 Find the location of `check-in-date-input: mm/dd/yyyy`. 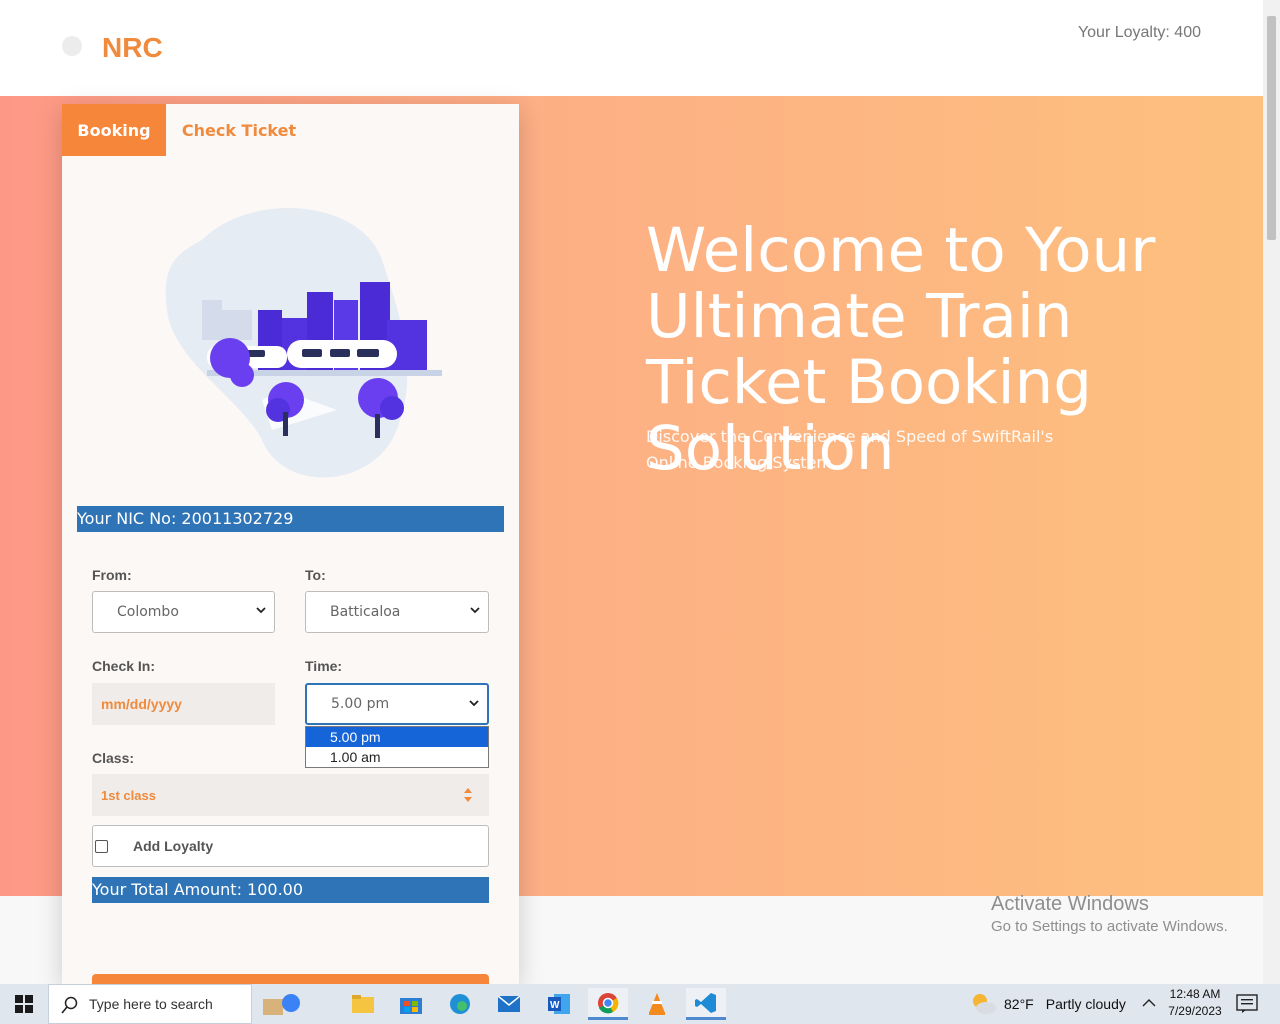

check-in-date-input: mm/dd/yyyy is located at coordinates (183, 704).